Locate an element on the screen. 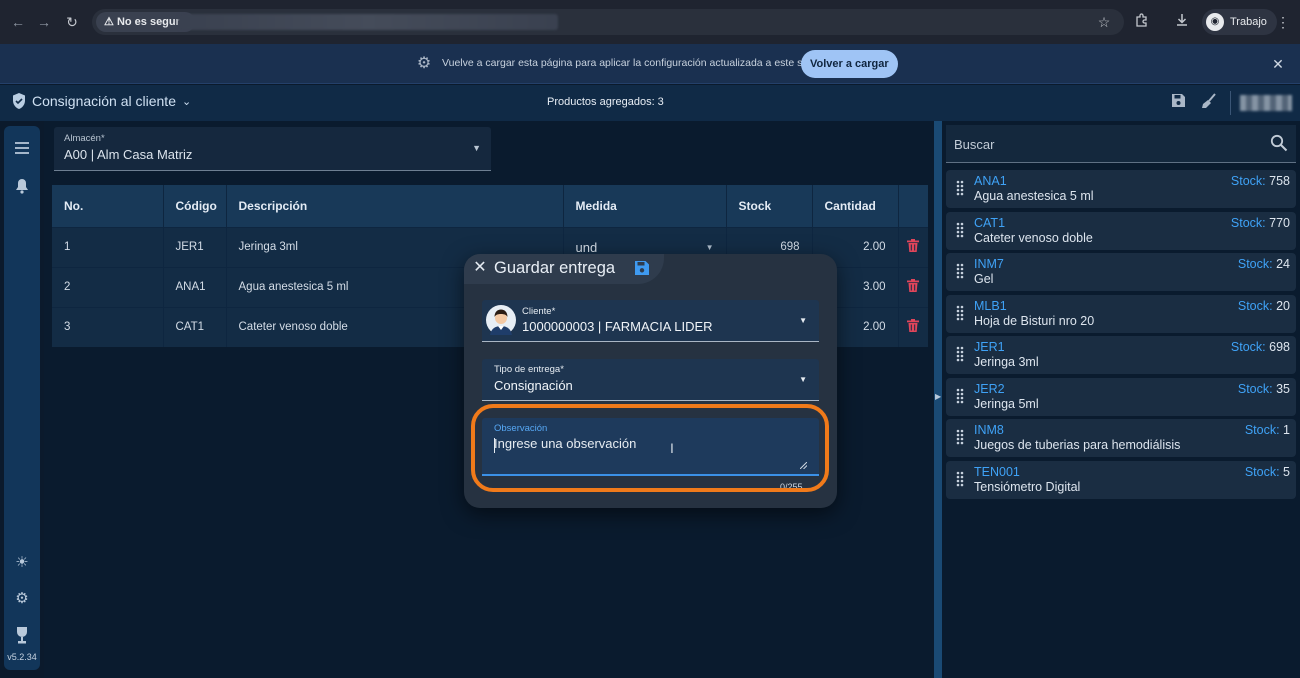 The image size is (1300, 678). row-code: CAT1 is located at coordinates (195, 326).